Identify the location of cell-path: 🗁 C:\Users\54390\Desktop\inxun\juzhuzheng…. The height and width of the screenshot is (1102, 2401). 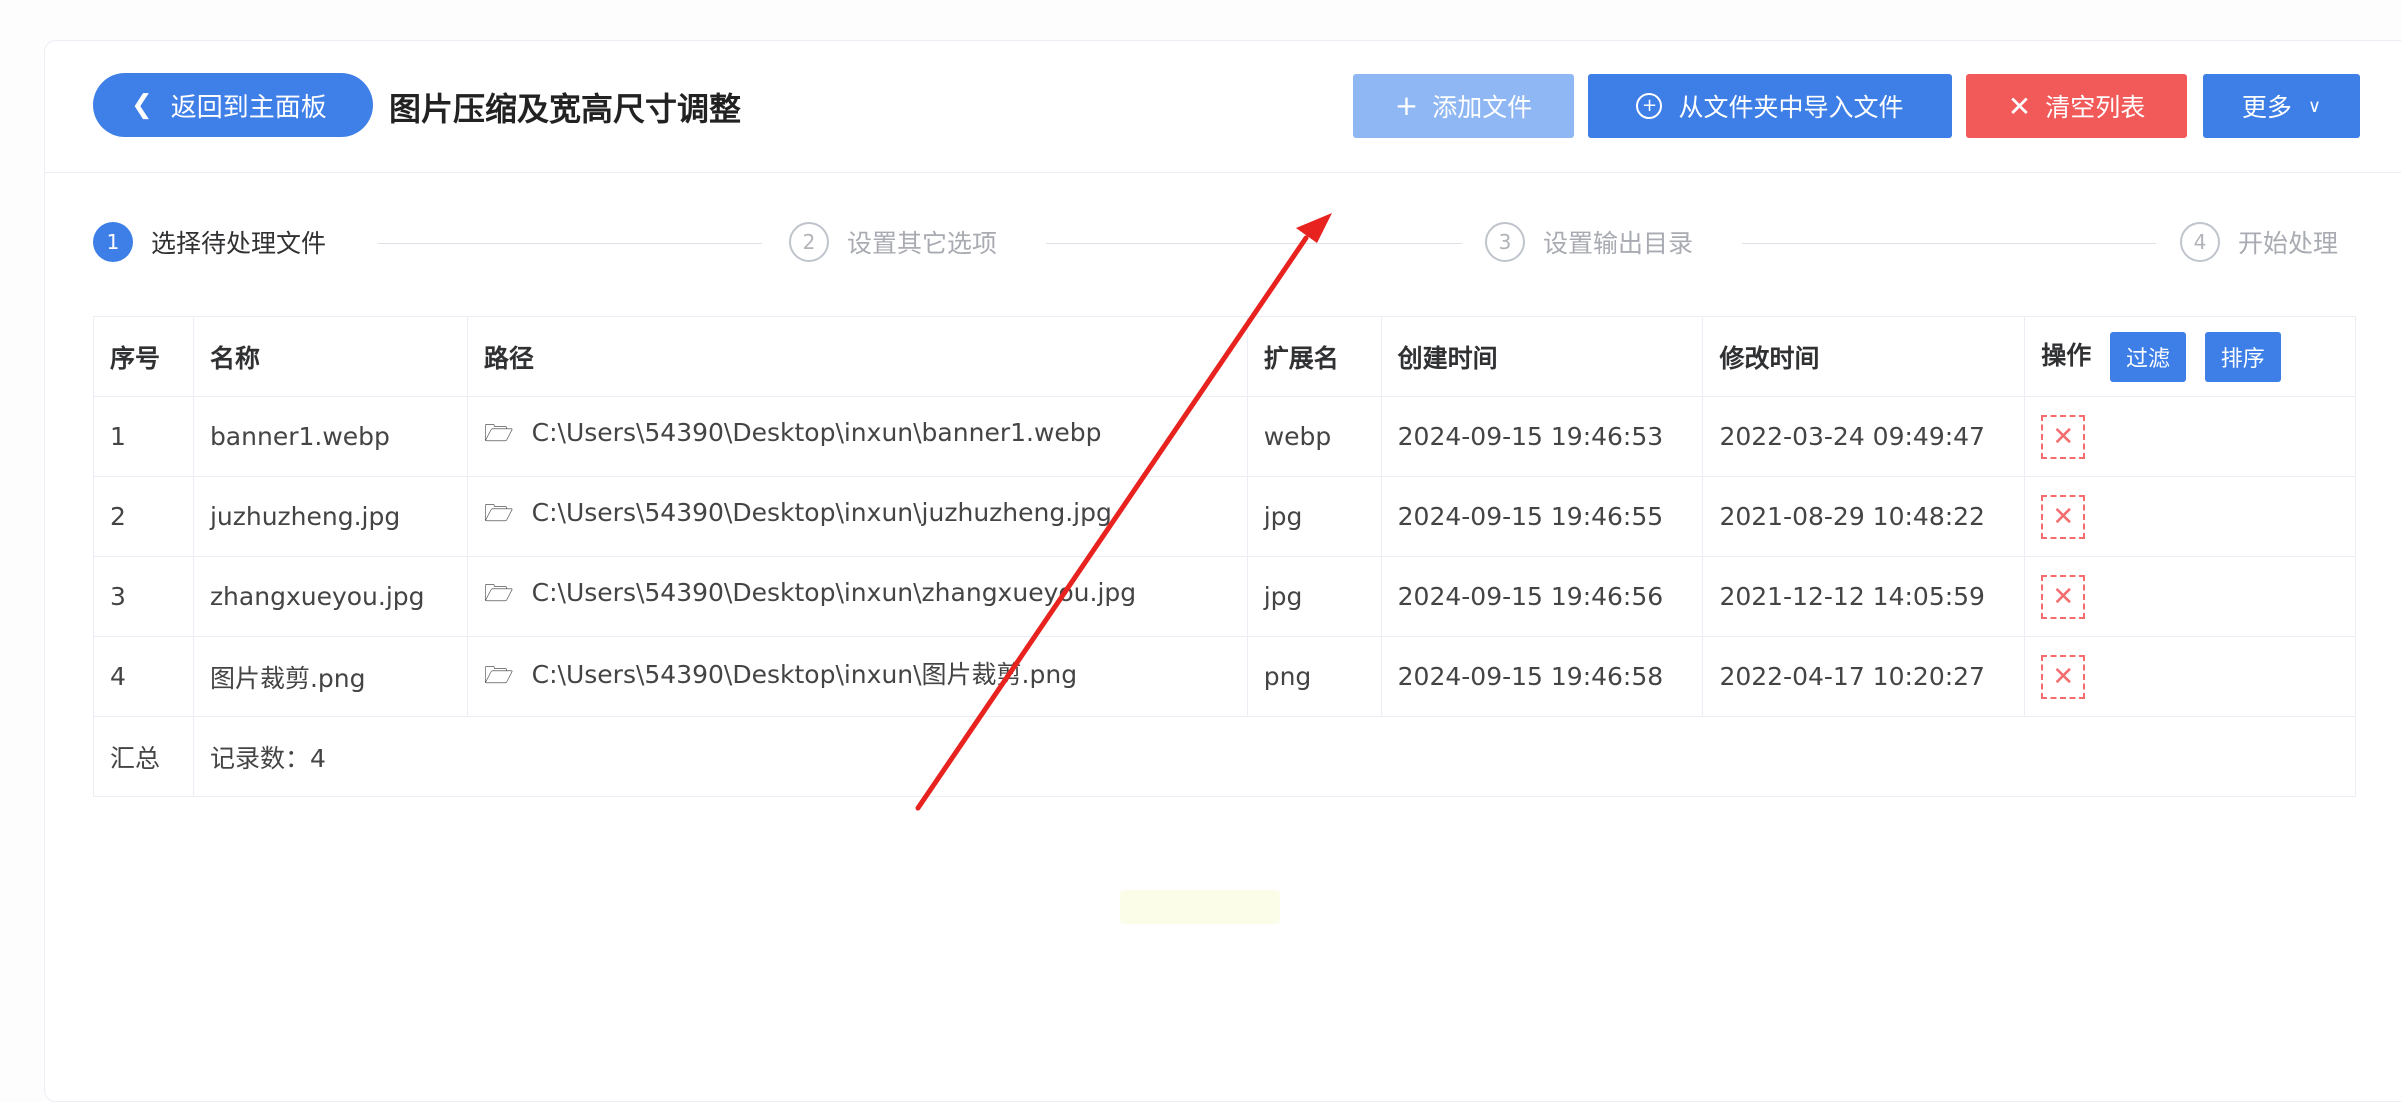
(857, 516).